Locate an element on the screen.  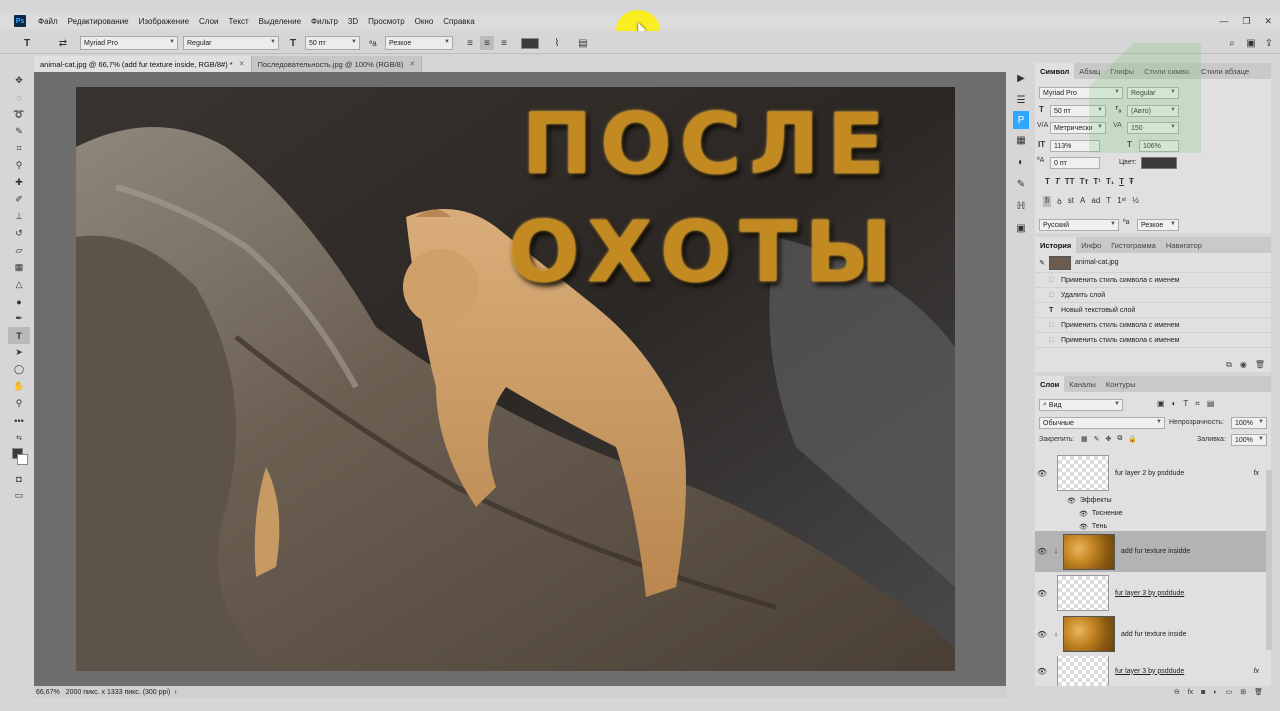
add-mask-icon: ◙ is located at coordinates (1203, 692).